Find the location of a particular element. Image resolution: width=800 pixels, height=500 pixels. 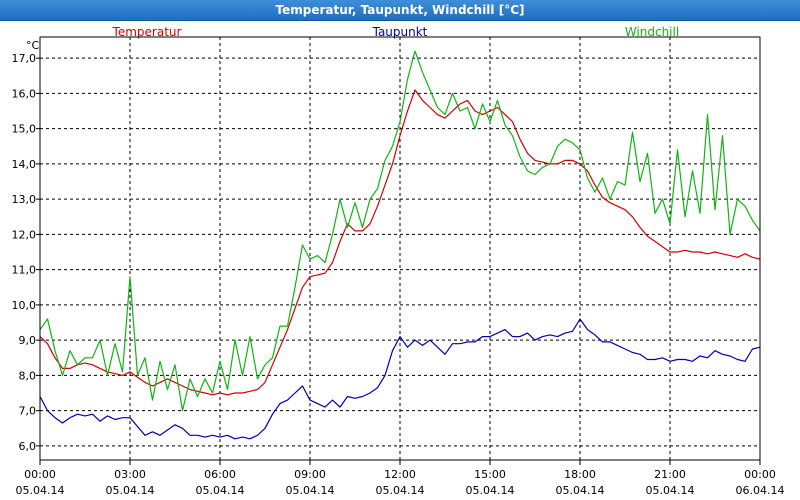

y-tick-label: 6,0 is located at coordinates (28, 446).